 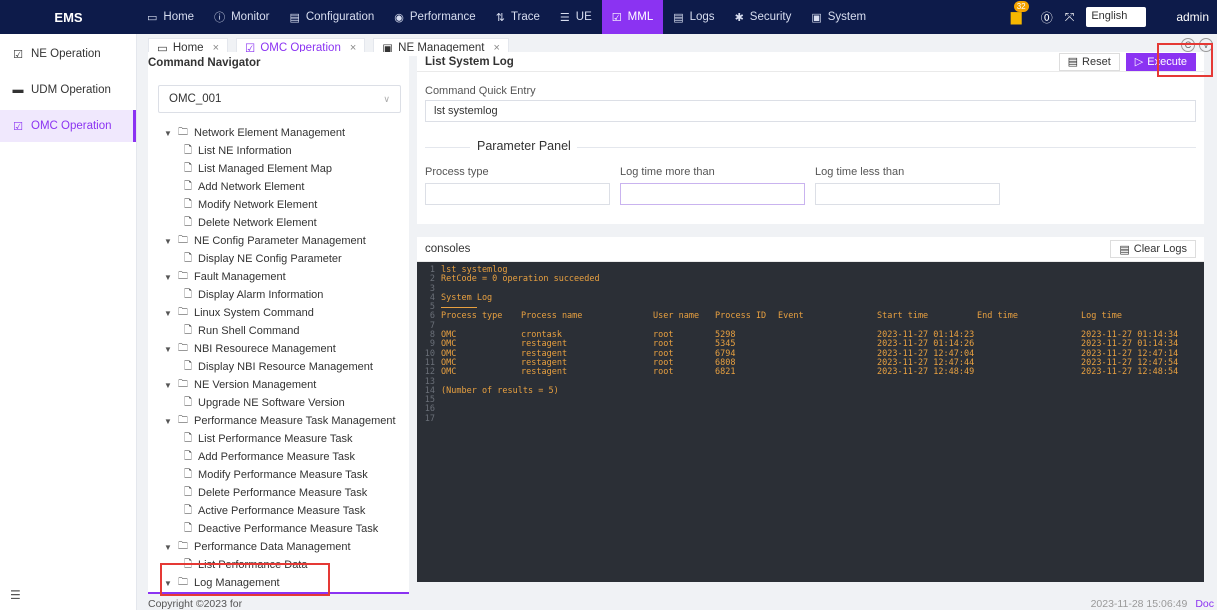 What do you see at coordinates (278, 187) in the screenshot?
I see `tree-leaf: 🗋 Add Network Element` at bounding box center [278, 187].